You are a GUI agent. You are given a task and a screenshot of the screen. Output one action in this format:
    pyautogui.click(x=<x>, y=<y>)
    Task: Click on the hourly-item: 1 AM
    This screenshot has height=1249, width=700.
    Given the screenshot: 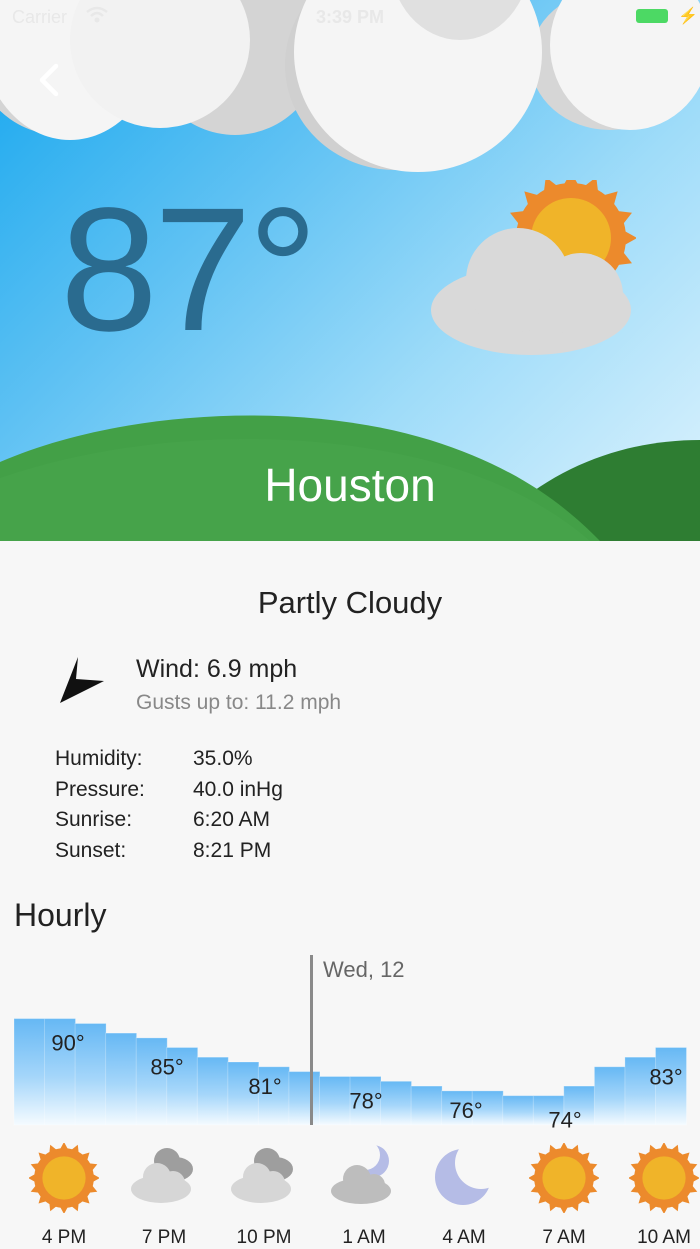 What is the action you would take?
    pyautogui.click(x=364, y=1194)
    